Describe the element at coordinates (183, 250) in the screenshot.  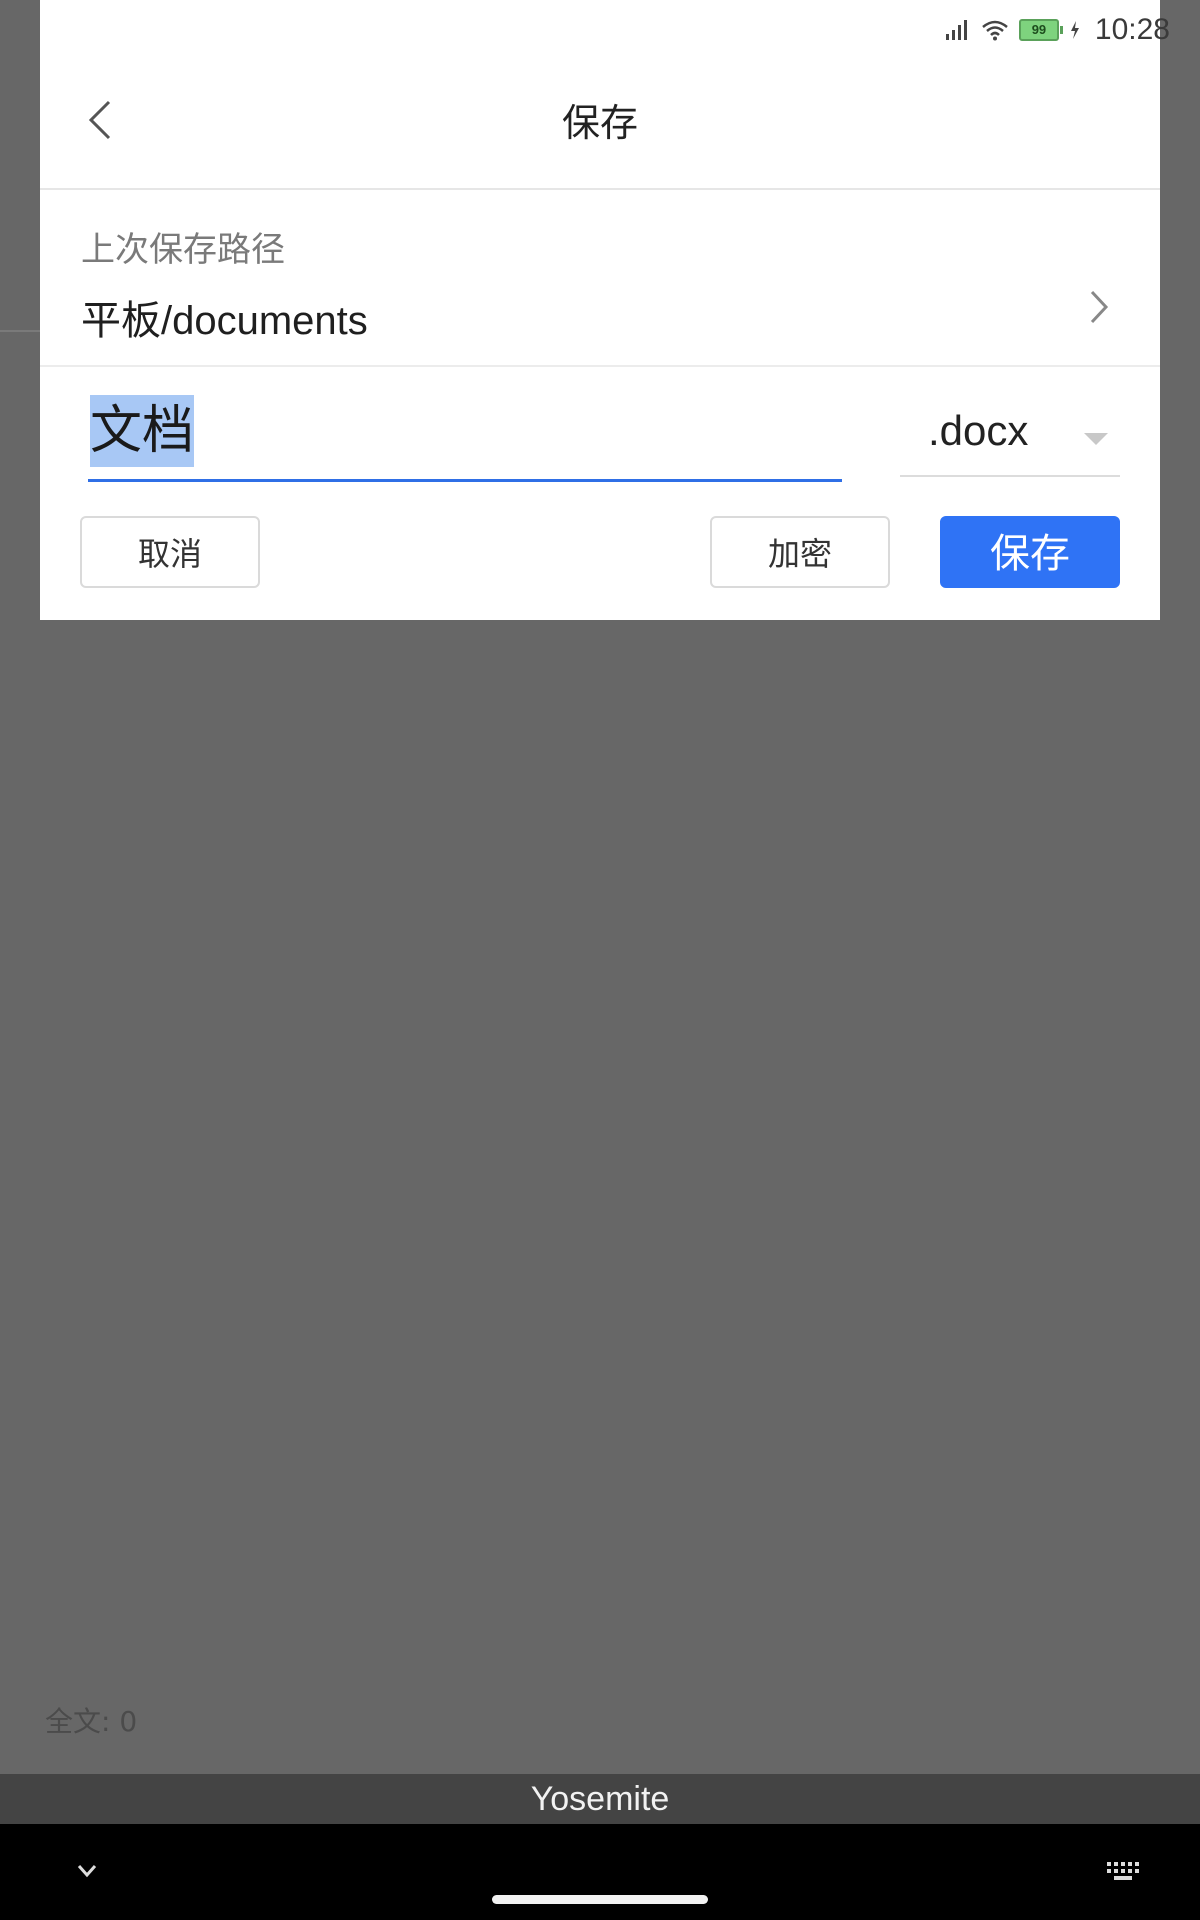
I see `save-path-label: 上次保存路径` at that location.